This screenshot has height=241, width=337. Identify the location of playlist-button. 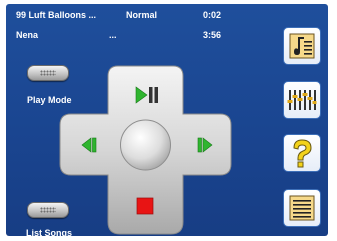
(302, 208).